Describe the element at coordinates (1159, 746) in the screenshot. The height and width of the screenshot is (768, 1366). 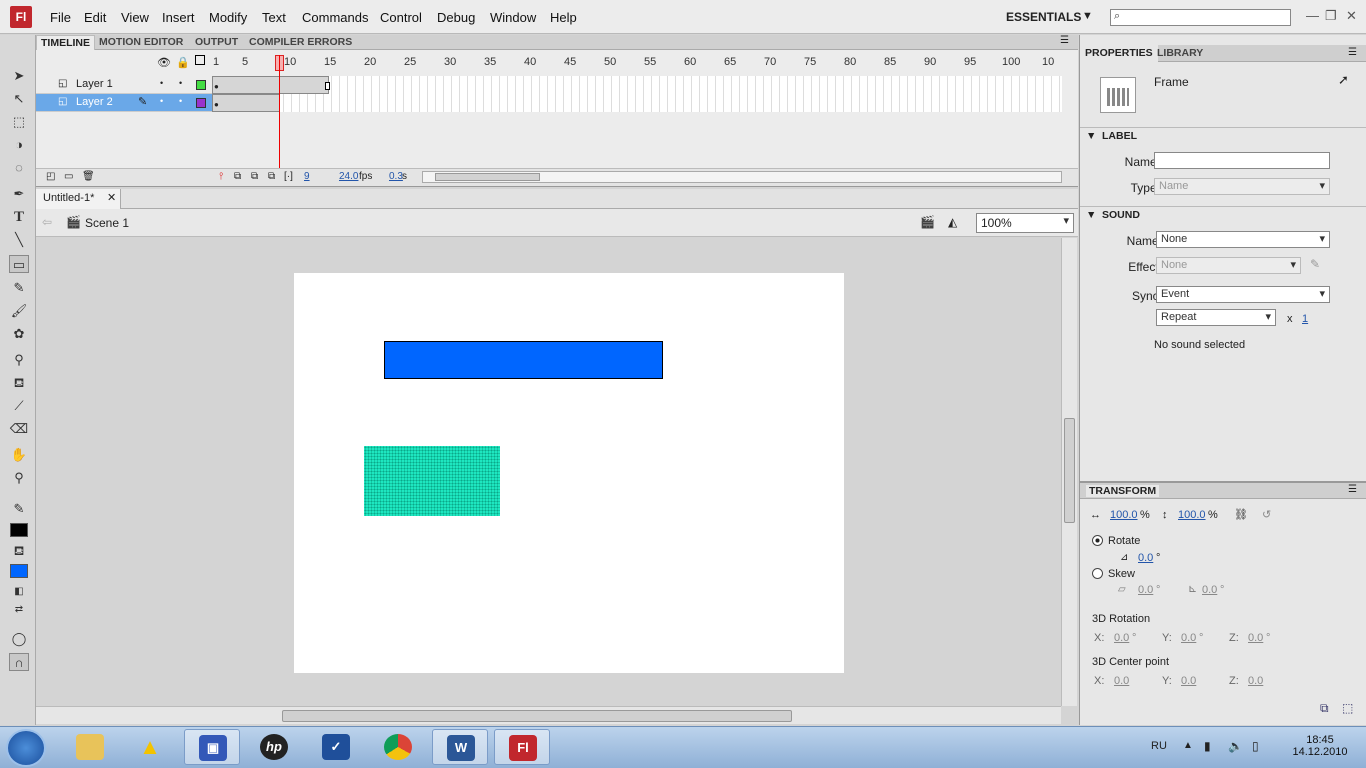
I see `language-indicator: RU` at that location.